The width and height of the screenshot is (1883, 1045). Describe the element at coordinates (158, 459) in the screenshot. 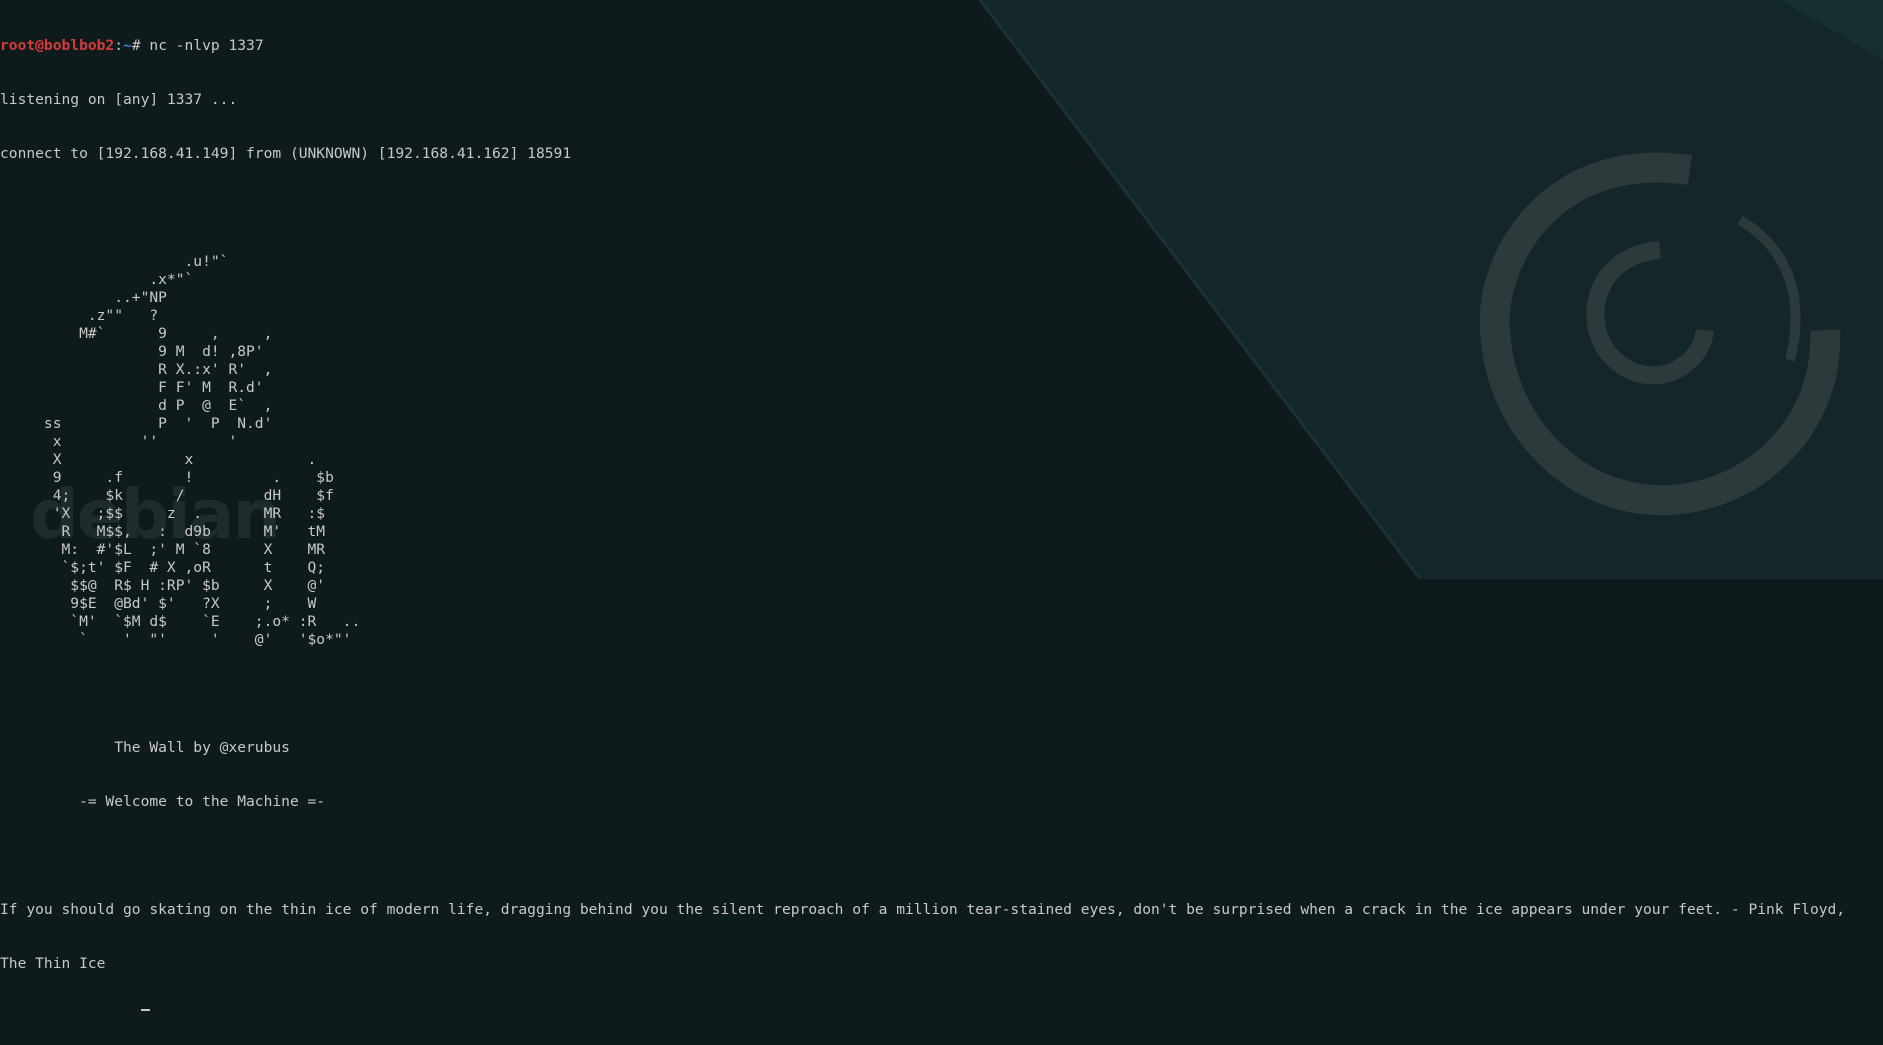

I see `ascii-art-line: X x .` at that location.